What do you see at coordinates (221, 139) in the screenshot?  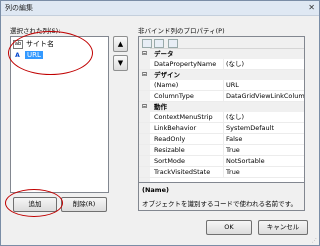 I see `property-row: ReadOnly False` at bounding box center [221, 139].